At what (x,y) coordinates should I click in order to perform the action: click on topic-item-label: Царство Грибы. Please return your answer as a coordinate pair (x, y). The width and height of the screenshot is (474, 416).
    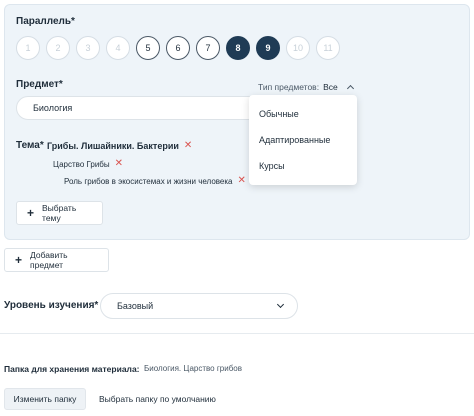
    Looking at the image, I should click on (81, 164).